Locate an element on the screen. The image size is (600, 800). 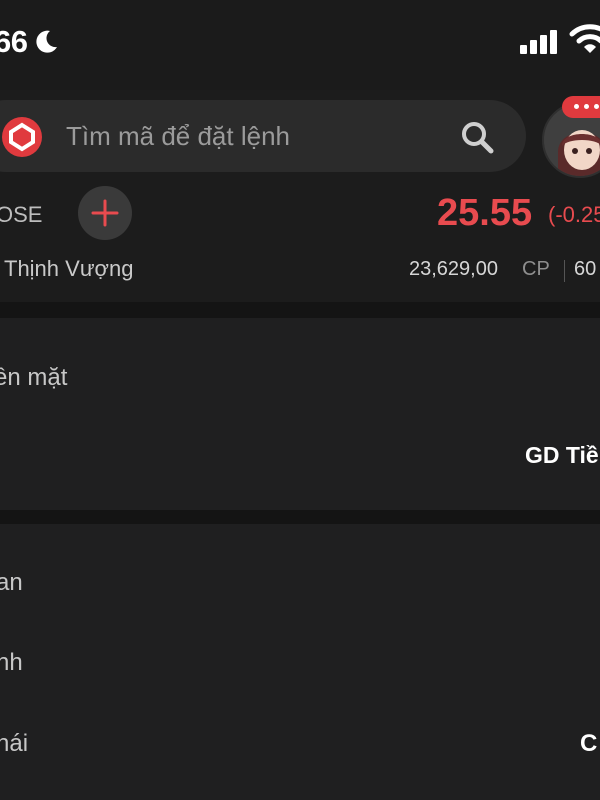
search-icon is located at coordinates (477, 137).